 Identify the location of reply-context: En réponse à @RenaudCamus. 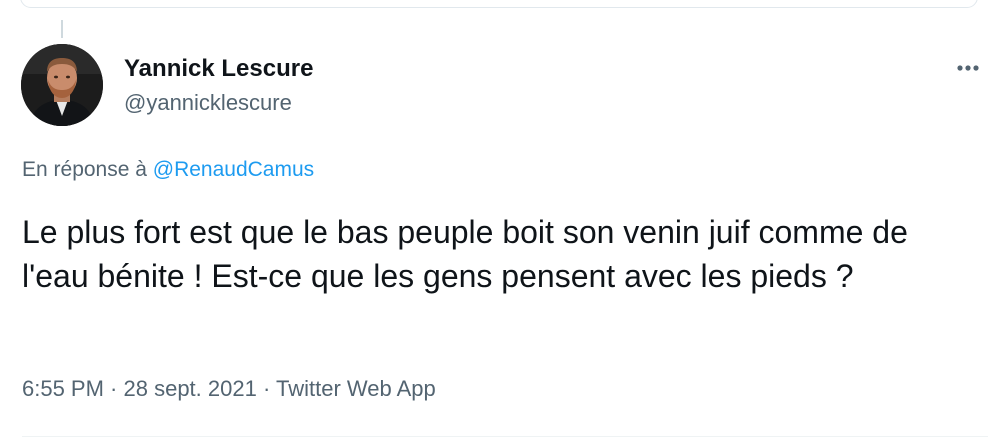
(168, 170).